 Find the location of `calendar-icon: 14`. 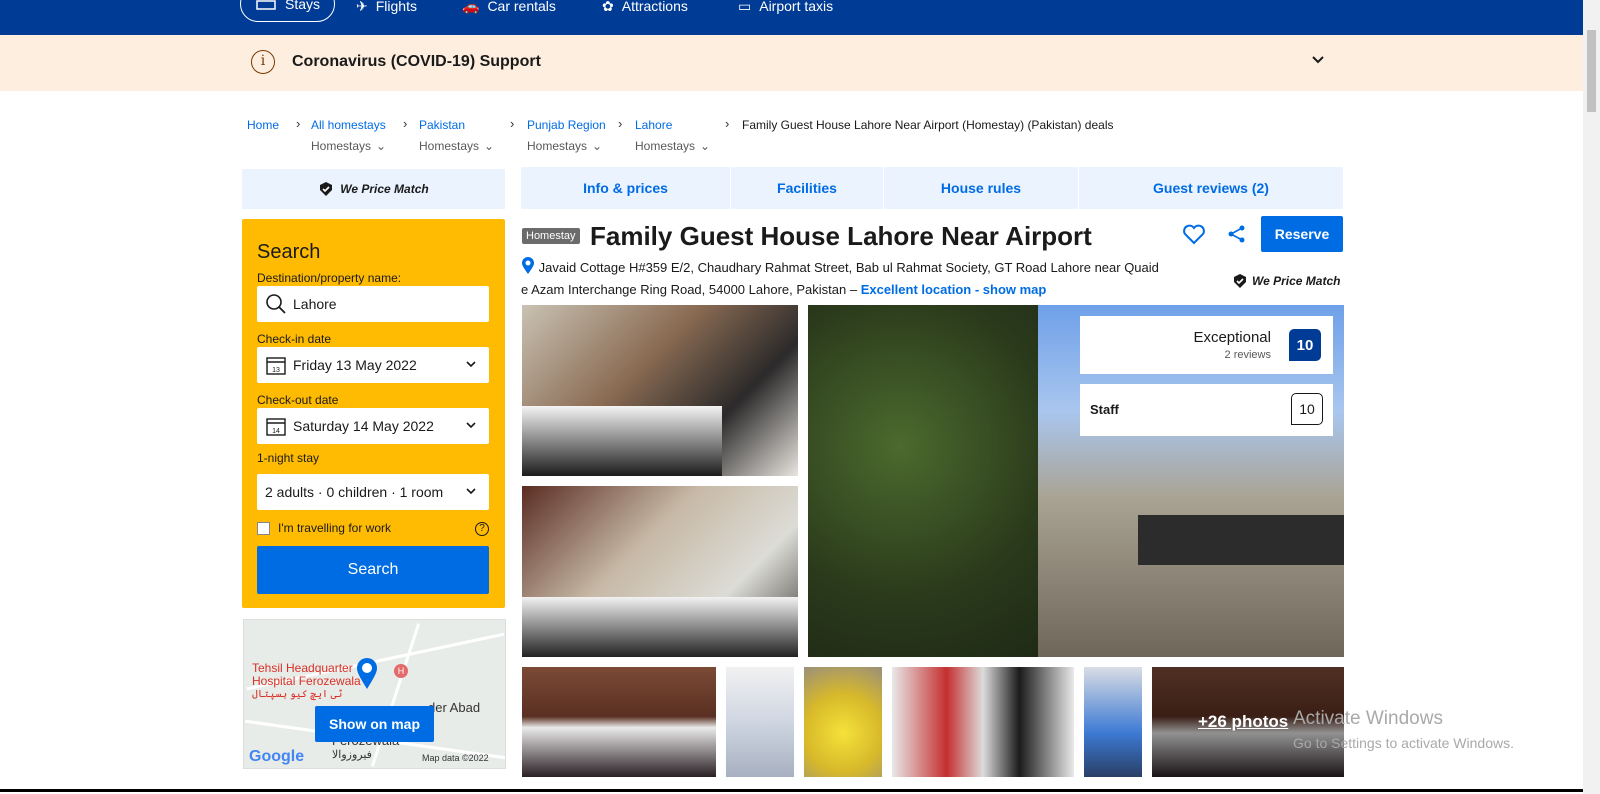

calendar-icon: 14 is located at coordinates (276, 427).